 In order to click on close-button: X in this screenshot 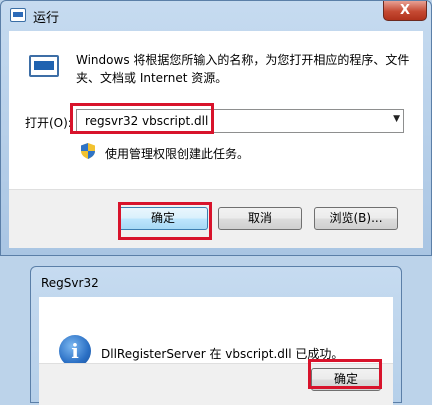, I will do `click(405, 11)`.